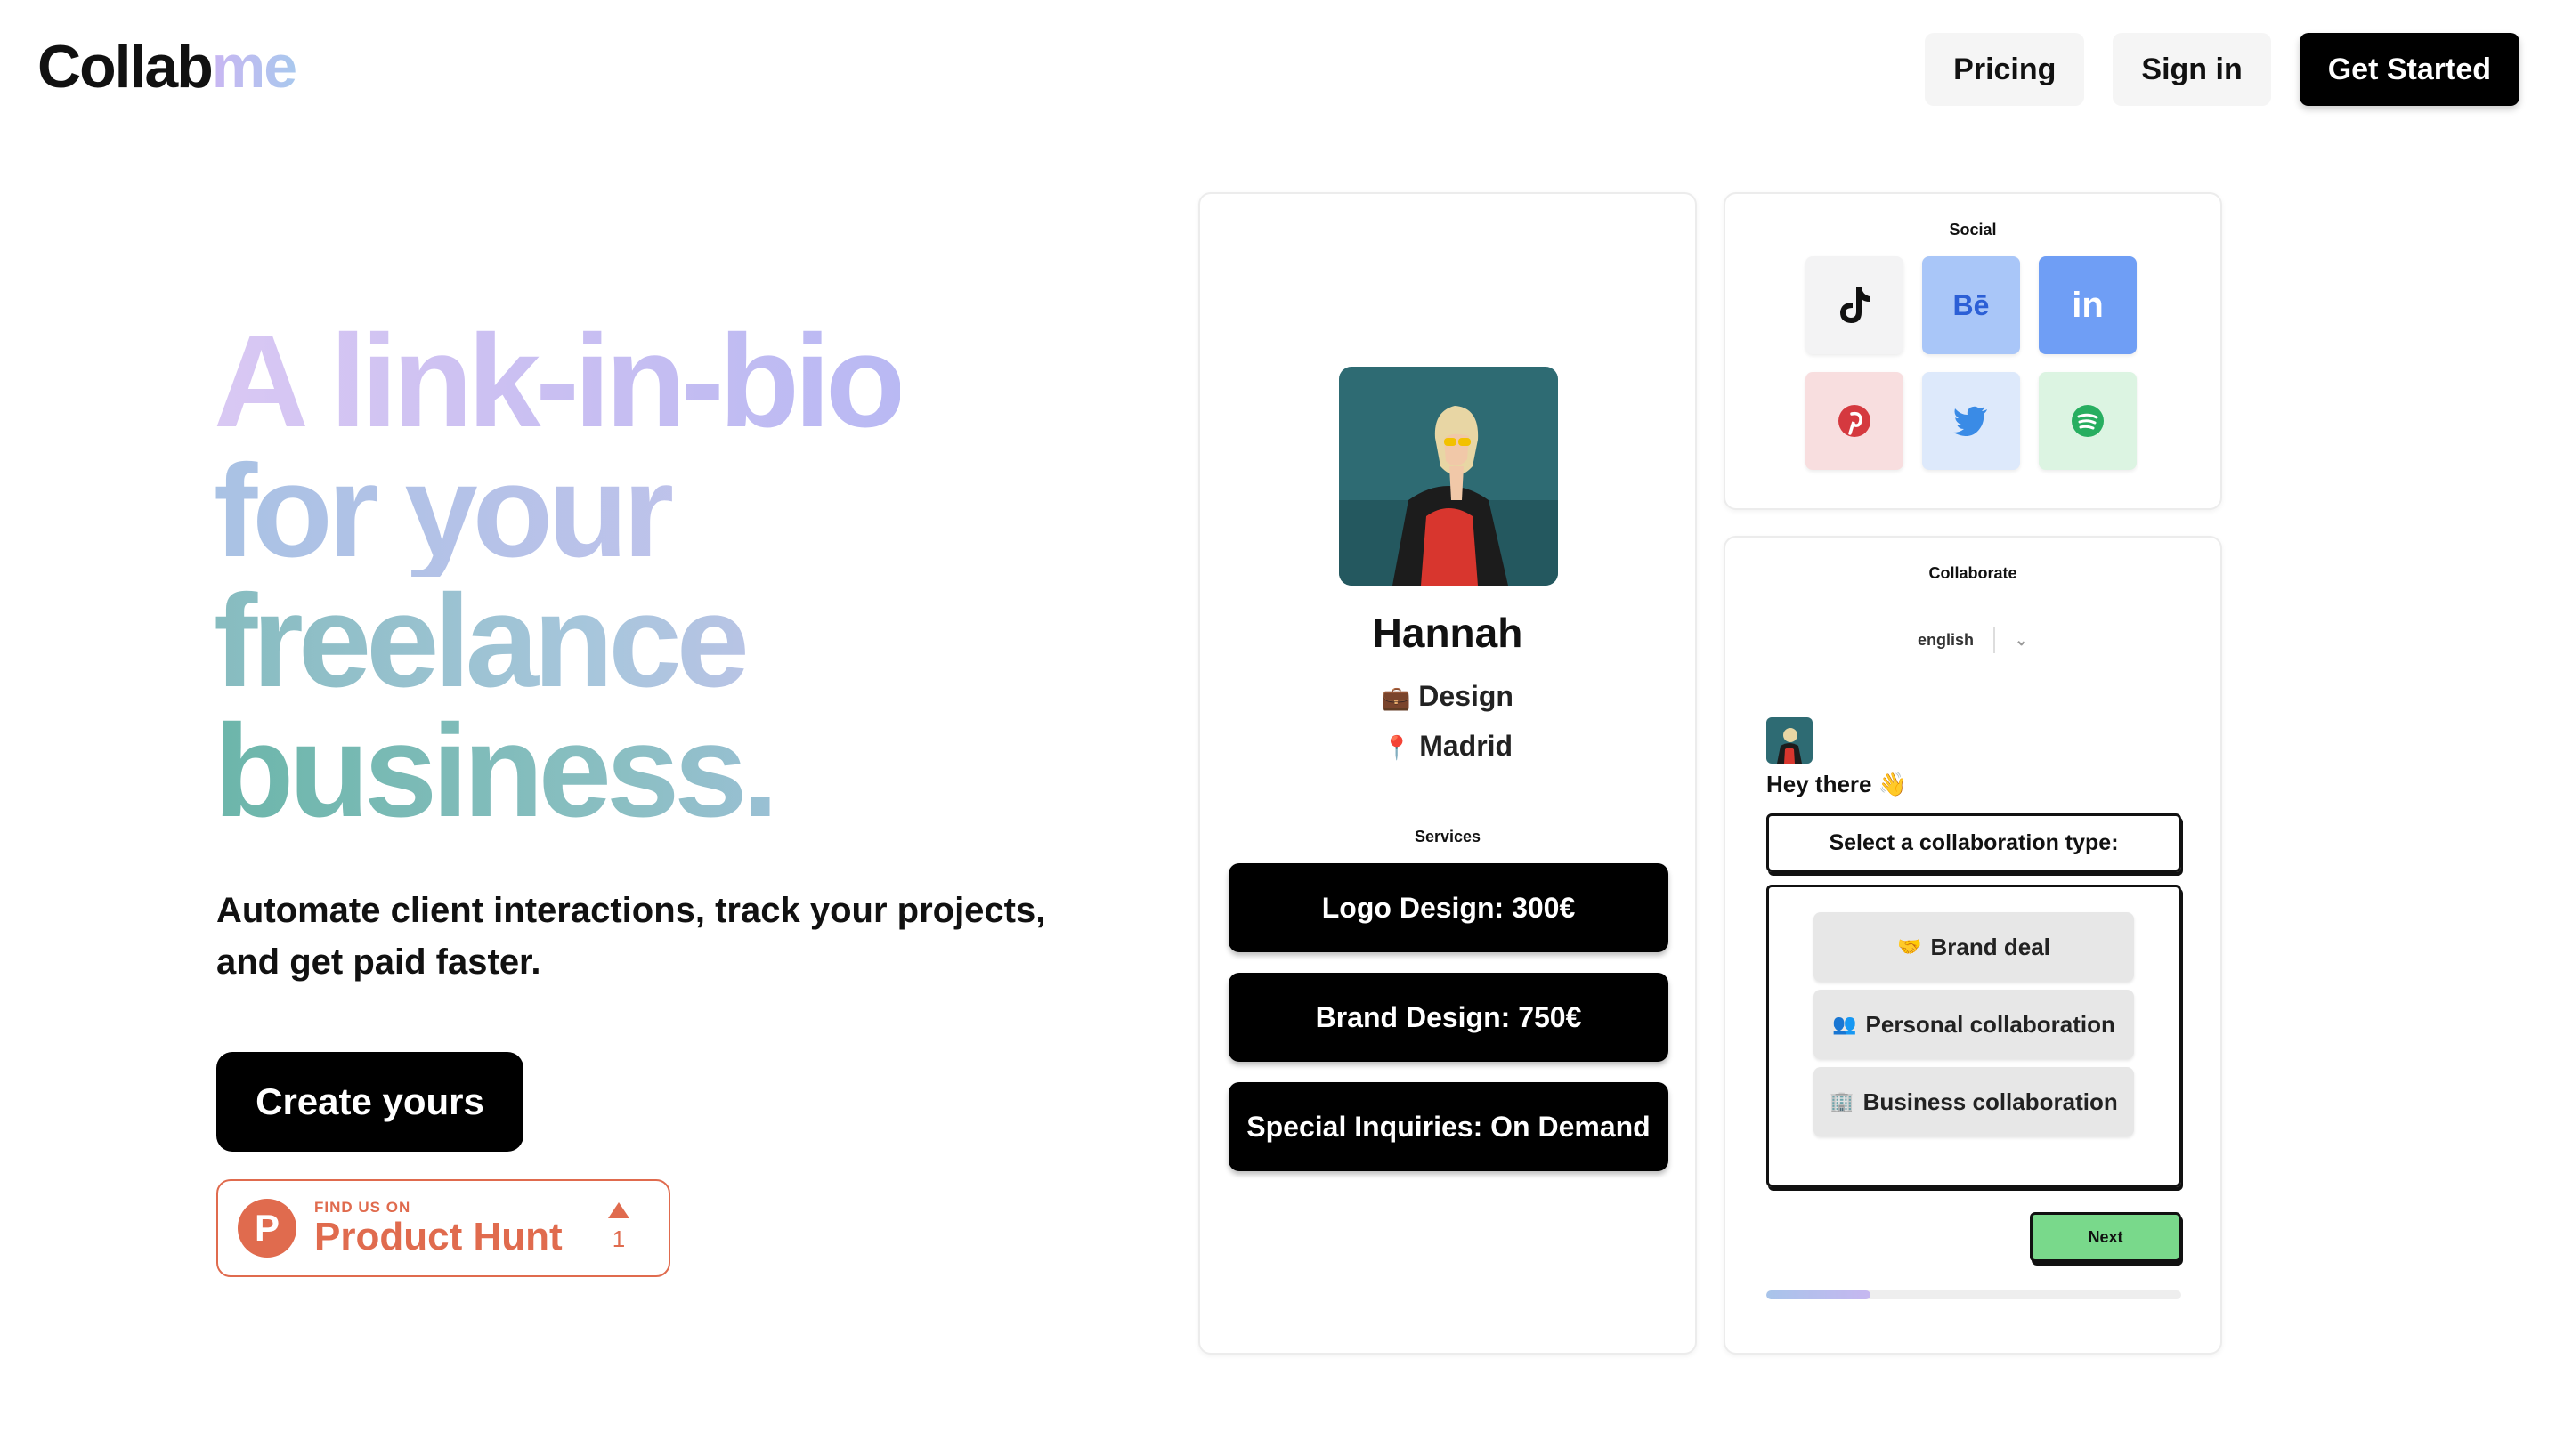 The image size is (2564, 1456). Describe the element at coordinates (1971, 305) in the screenshot. I see `behance-icon: Bē` at that location.